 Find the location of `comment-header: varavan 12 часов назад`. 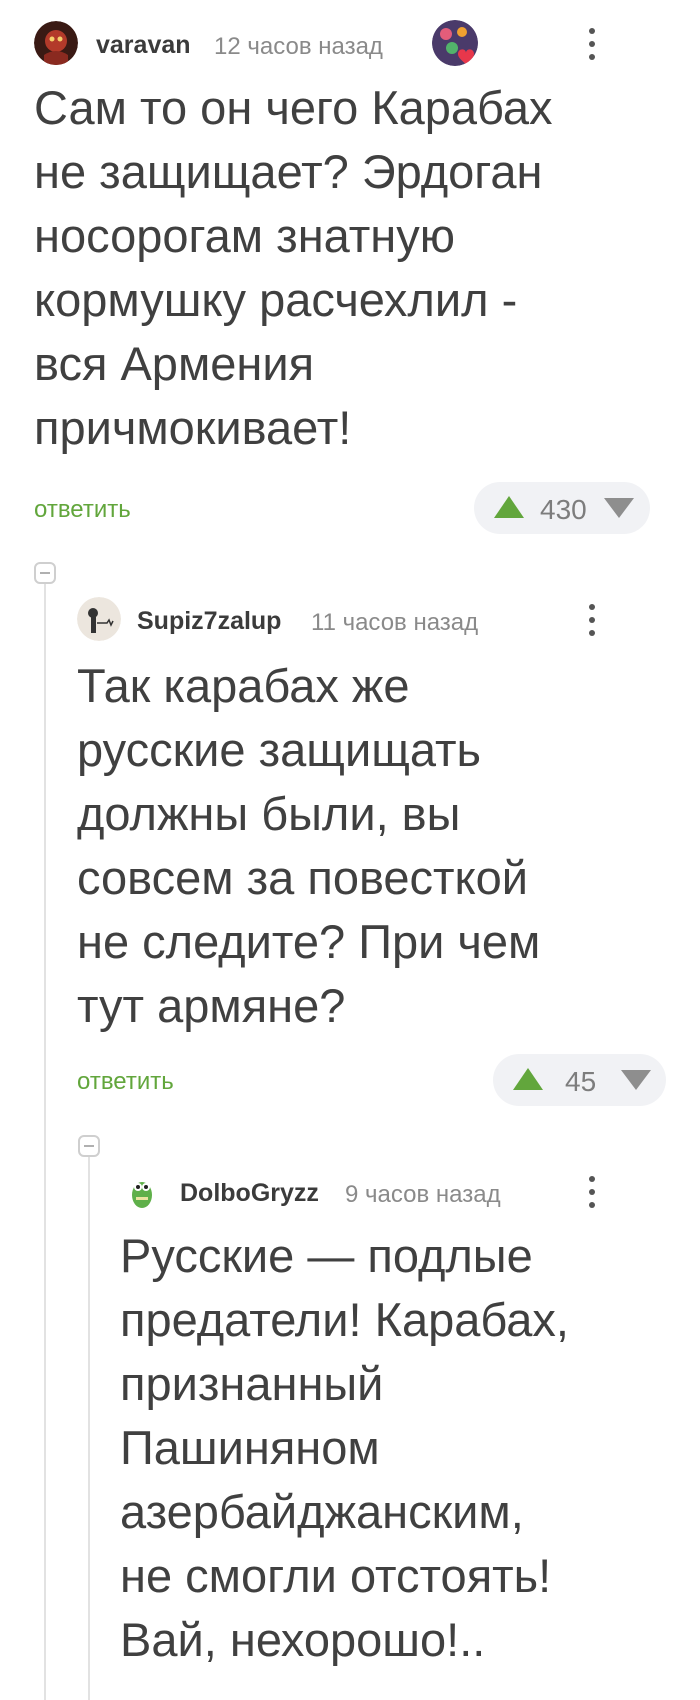

comment-header: varavan 12 часов назад is located at coordinates (350, 45).